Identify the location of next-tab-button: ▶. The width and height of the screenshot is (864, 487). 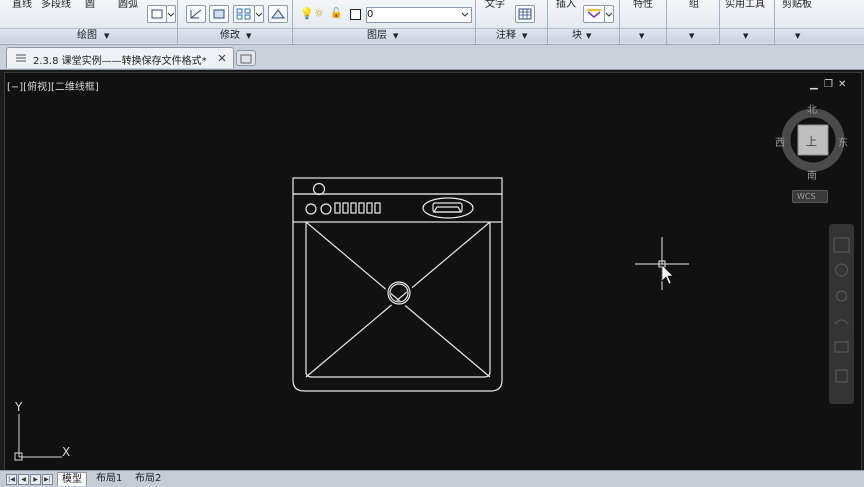
(35, 479).